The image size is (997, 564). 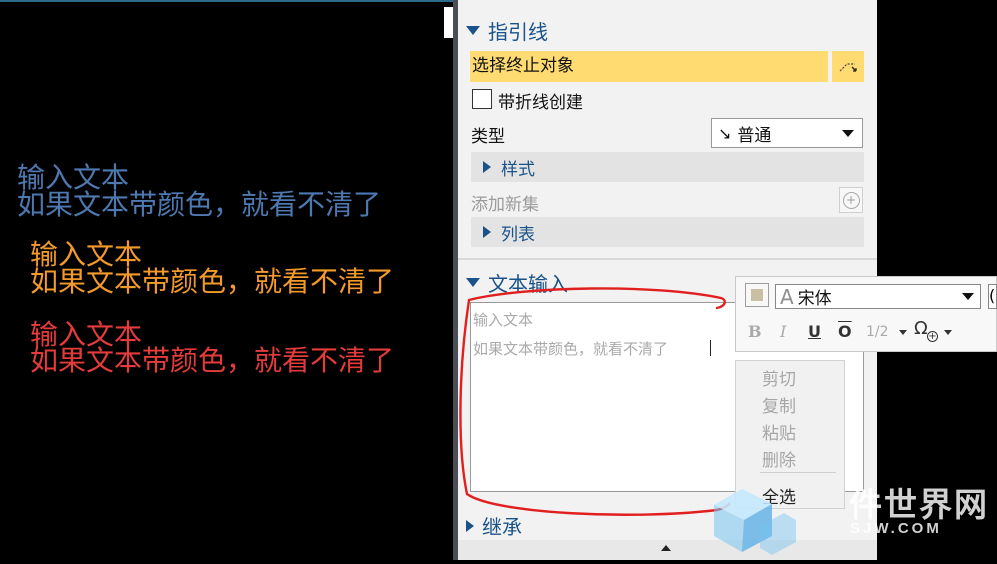 I want to click on section-divider, so click(x=667, y=259).